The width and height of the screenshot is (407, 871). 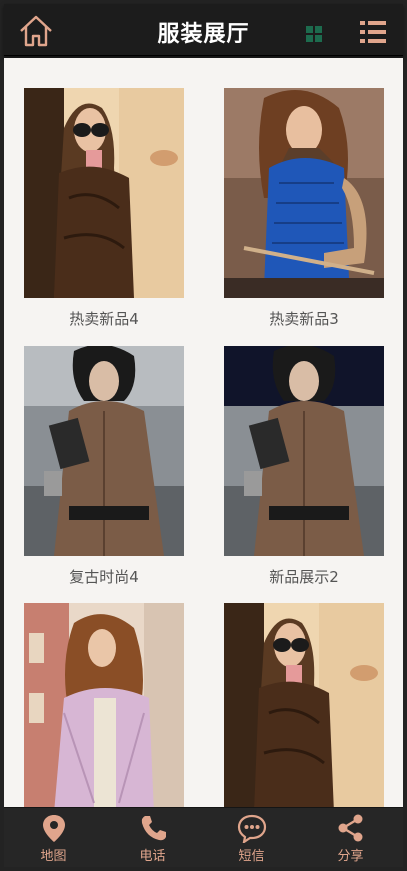 I want to click on tab-label: 分享, so click(x=350, y=856).